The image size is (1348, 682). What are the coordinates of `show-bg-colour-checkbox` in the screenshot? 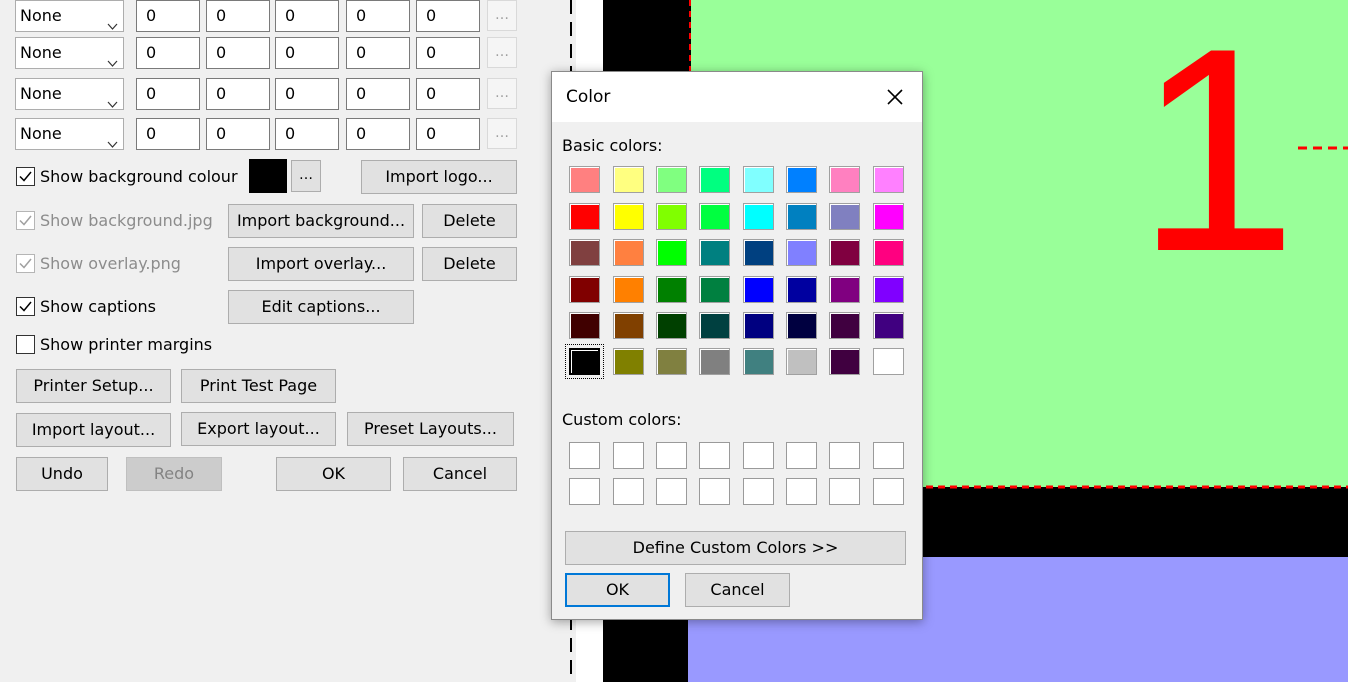 It's located at (25, 176).